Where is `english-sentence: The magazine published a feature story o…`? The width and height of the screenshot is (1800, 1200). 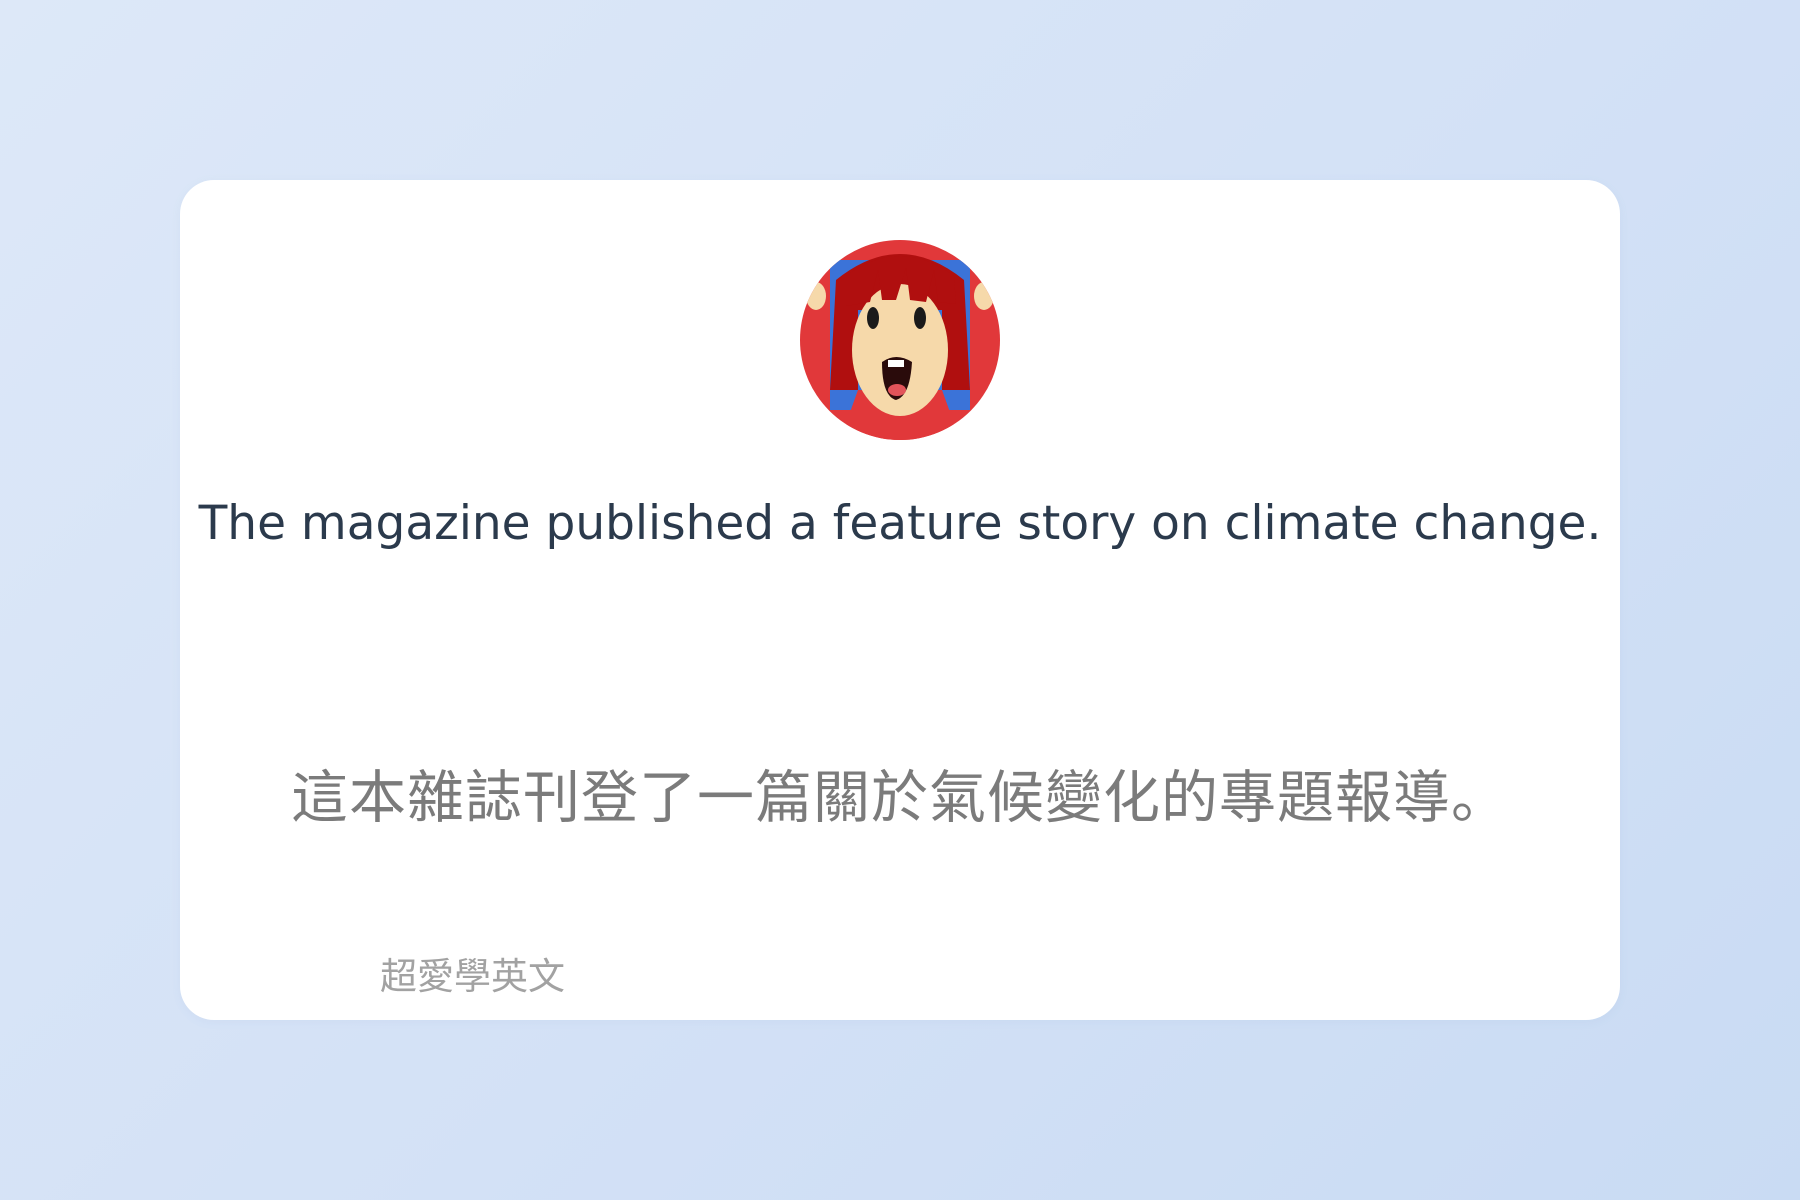
english-sentence: The magazine published a feature story o… is located at coordinates (900, 523).